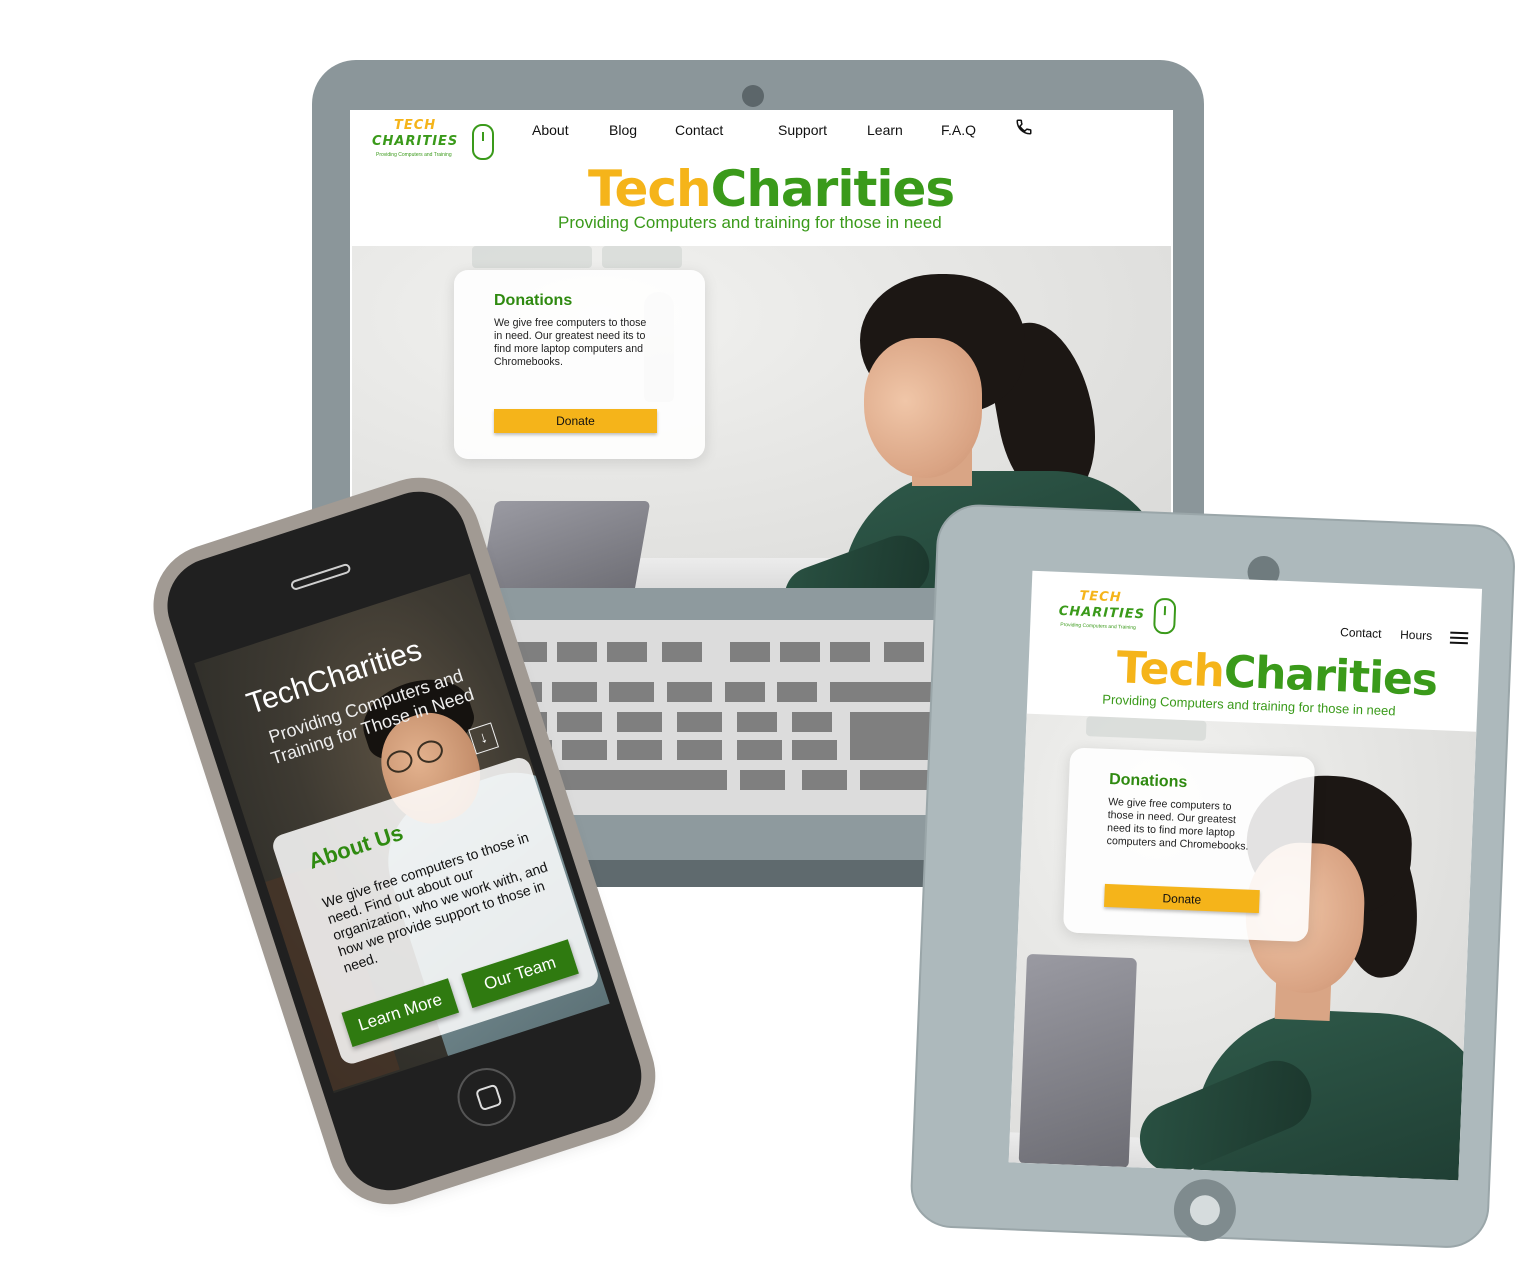 Image resolution: width=1516 pixels, height=1272 pixels. Describe the element at coordinates (575, 421) in the screenshot. I see `donate-button: Donate` at that location.